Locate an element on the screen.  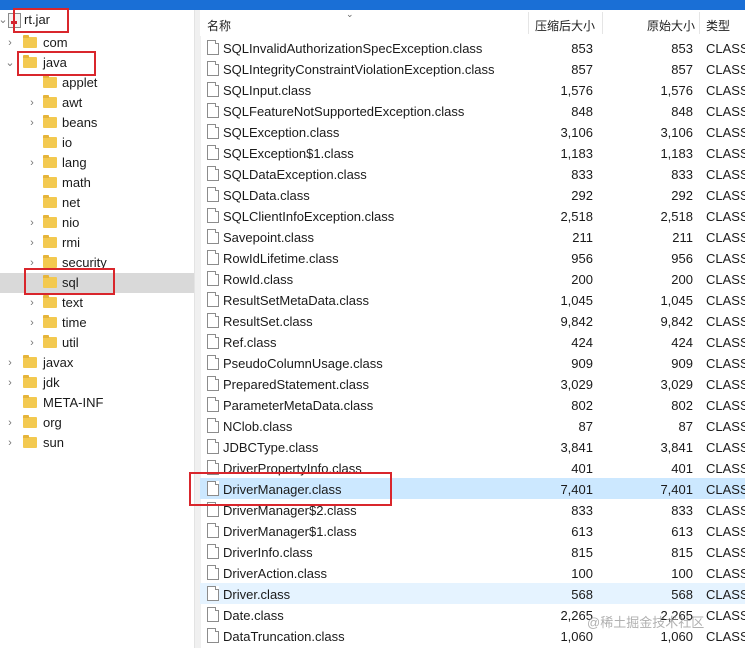
file-row: PreparedStatement.class 3,029 3,029 CLASS is located at coordinates (472, 383).